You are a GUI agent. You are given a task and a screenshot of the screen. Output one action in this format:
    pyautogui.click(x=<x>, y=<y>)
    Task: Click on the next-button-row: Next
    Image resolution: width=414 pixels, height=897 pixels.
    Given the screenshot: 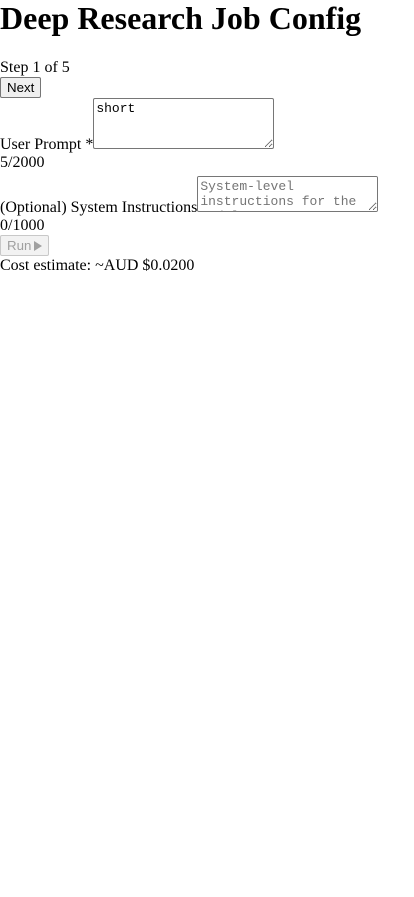 What is the action you would take?
    pyautogui.click(x=207, y=87)
    